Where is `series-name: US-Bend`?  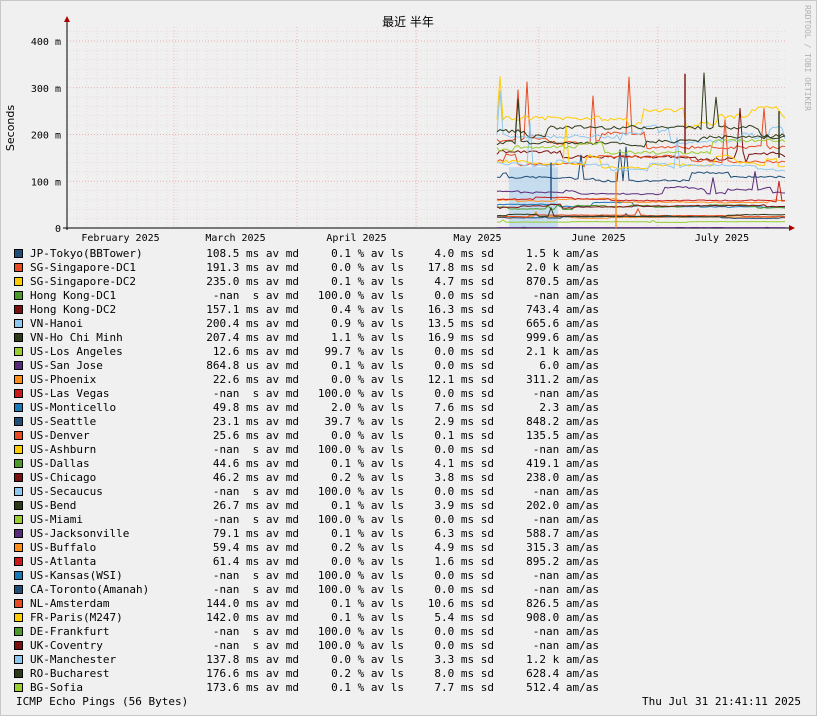
series-name: US-Bend is located at coordinates (53, 505).